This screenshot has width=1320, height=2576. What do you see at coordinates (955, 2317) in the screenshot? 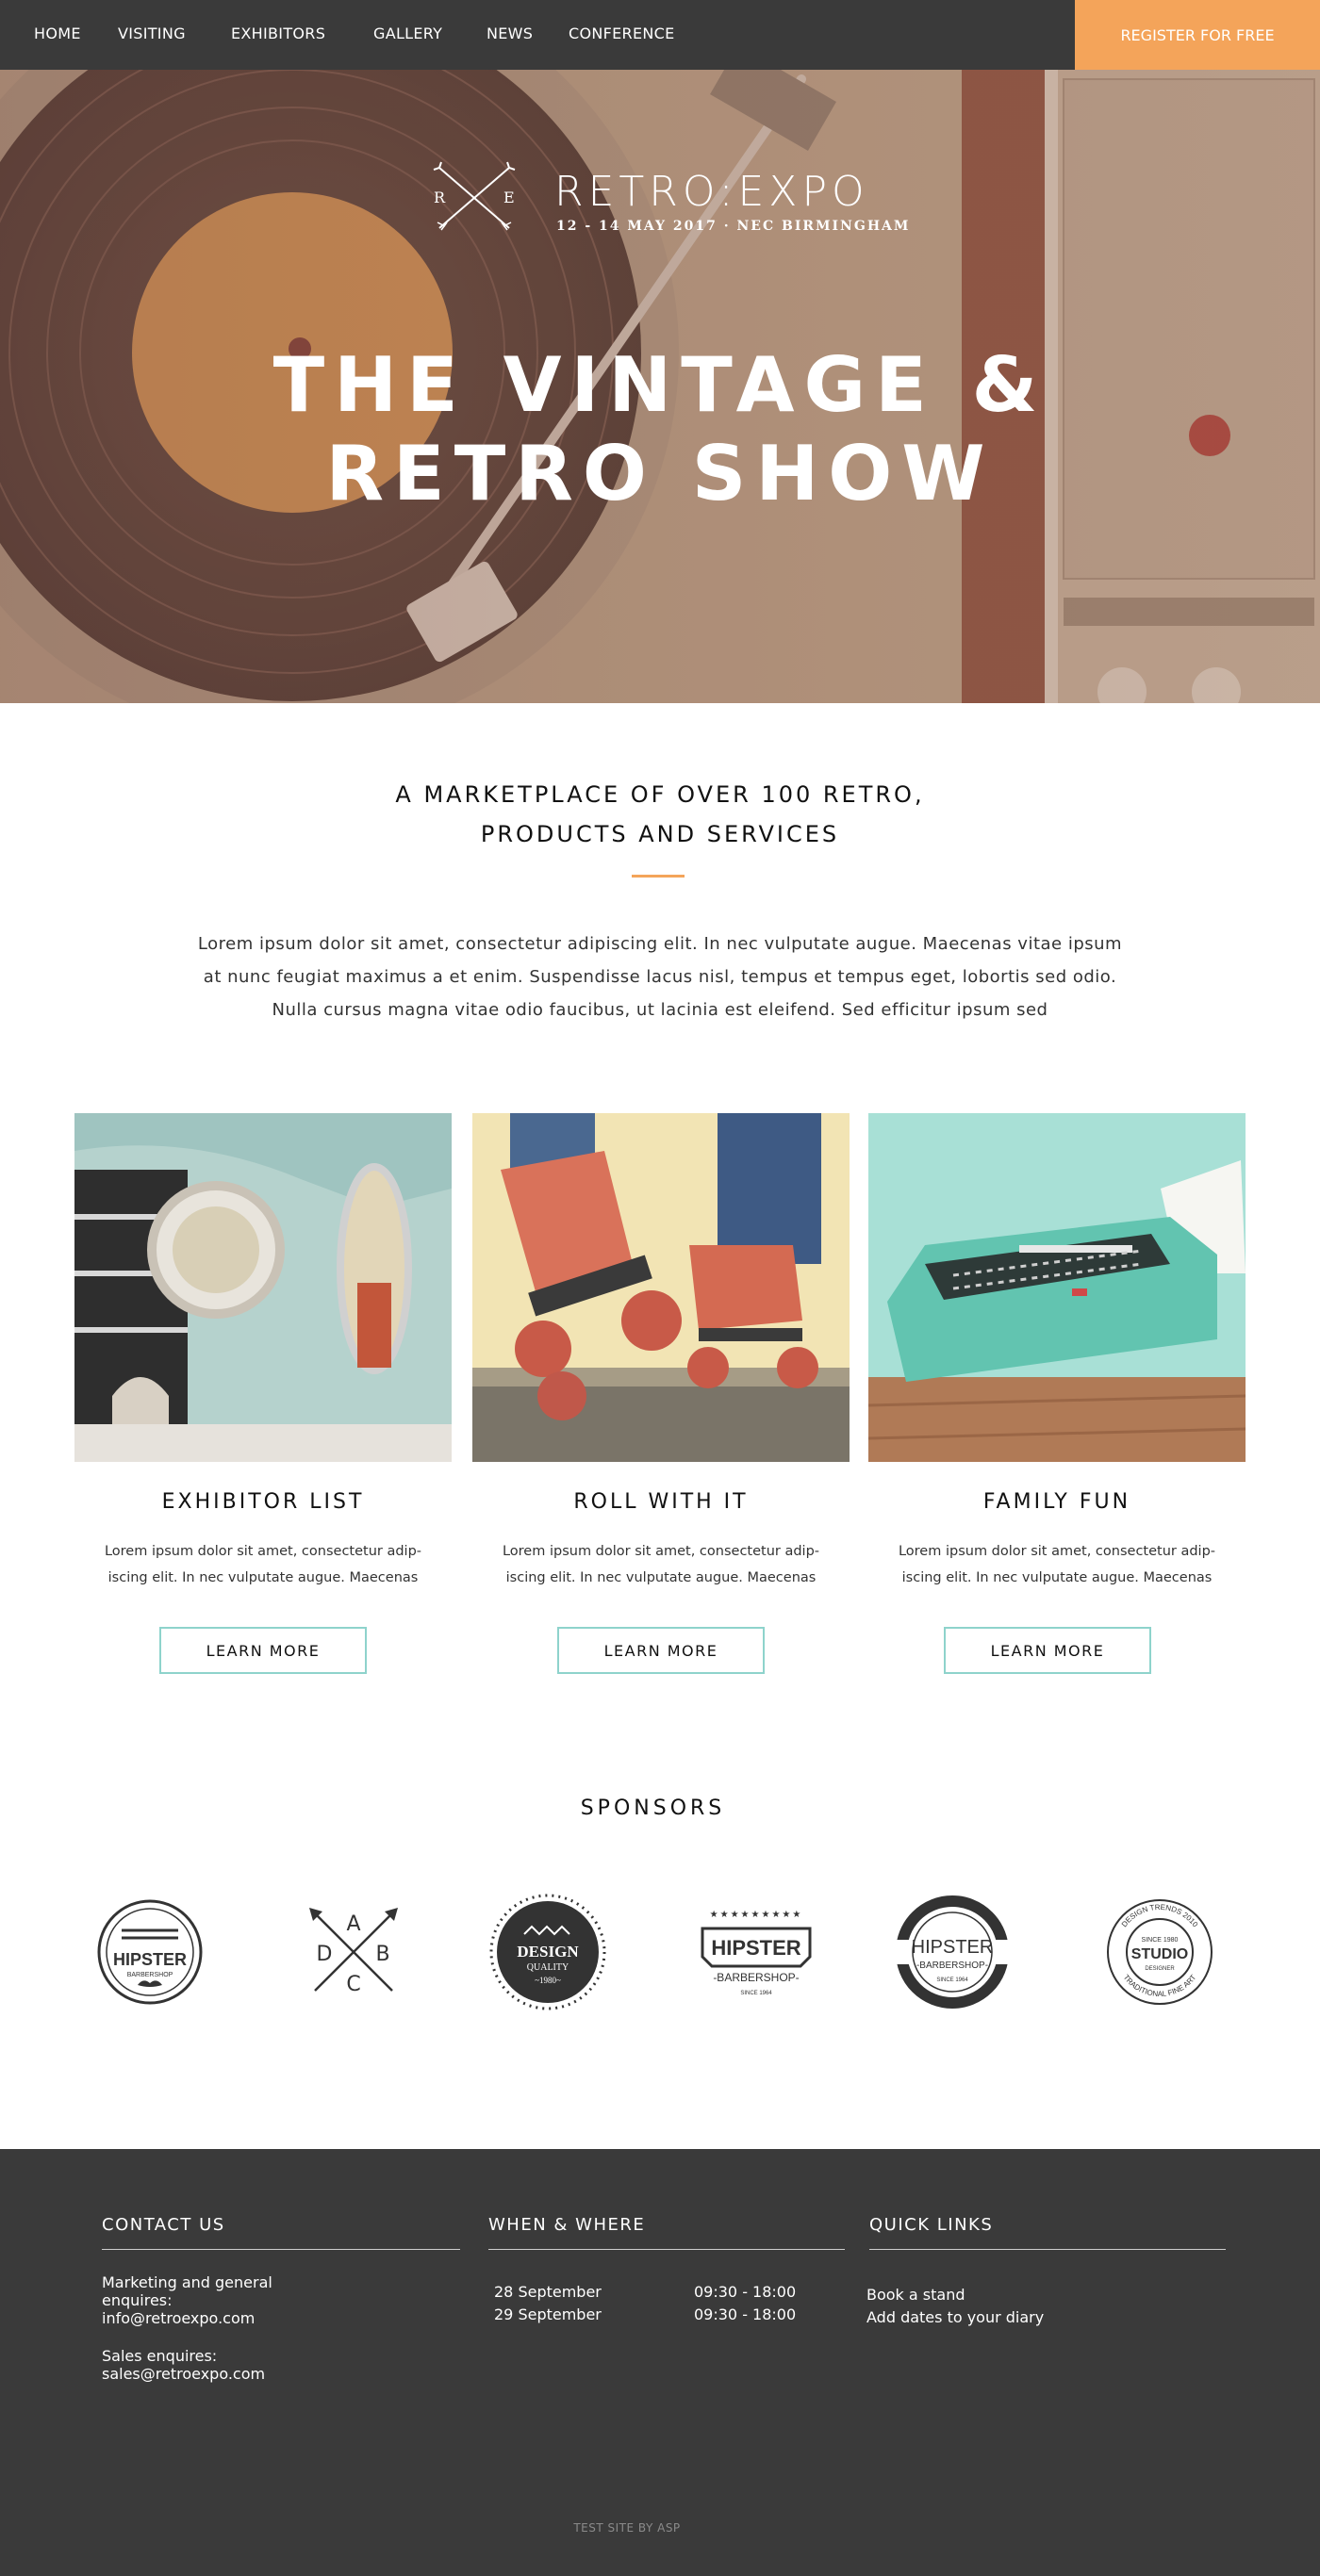
I see `quick-link-add-dates: Add dates to your diary` at bounding box center [955, 2317].